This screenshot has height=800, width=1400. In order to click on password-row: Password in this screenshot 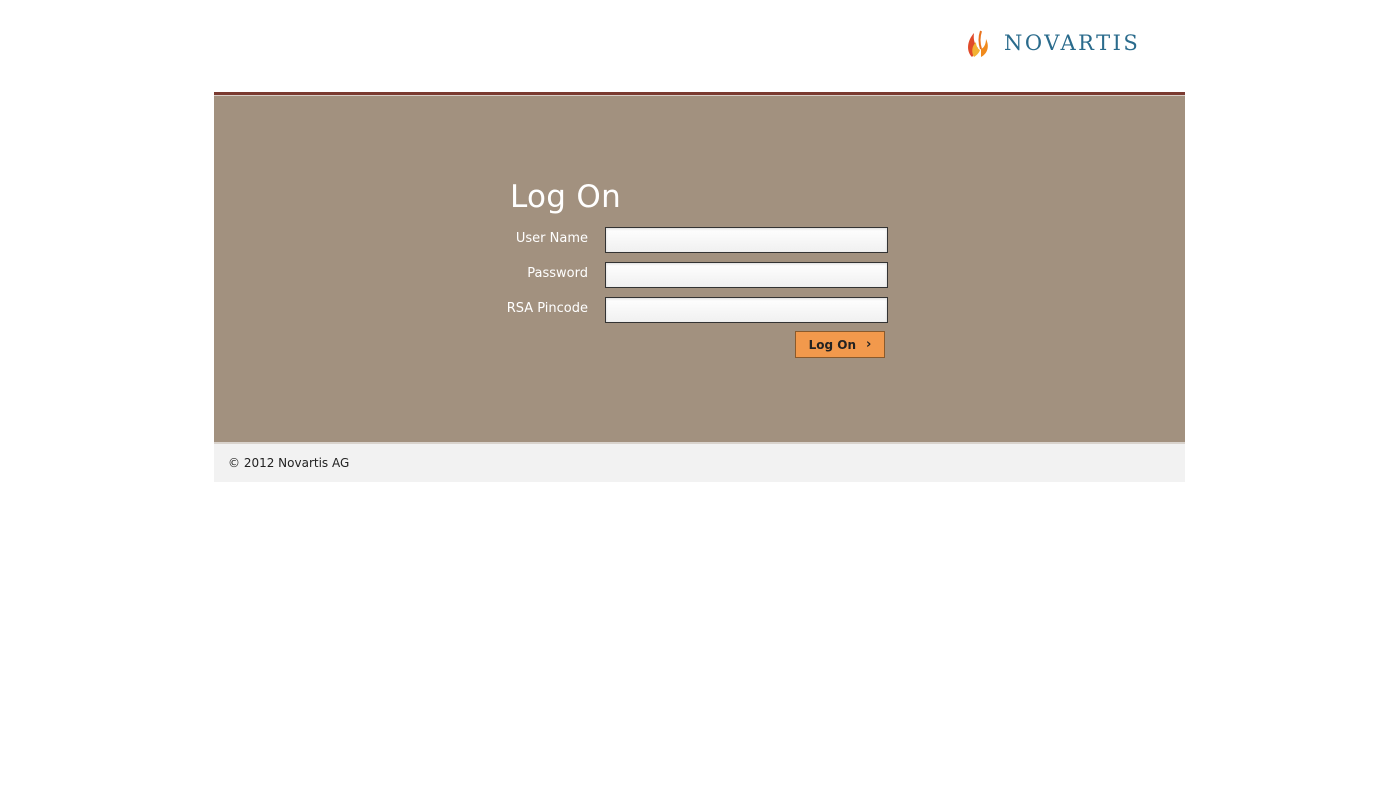, I will do `click(564, 275)`.